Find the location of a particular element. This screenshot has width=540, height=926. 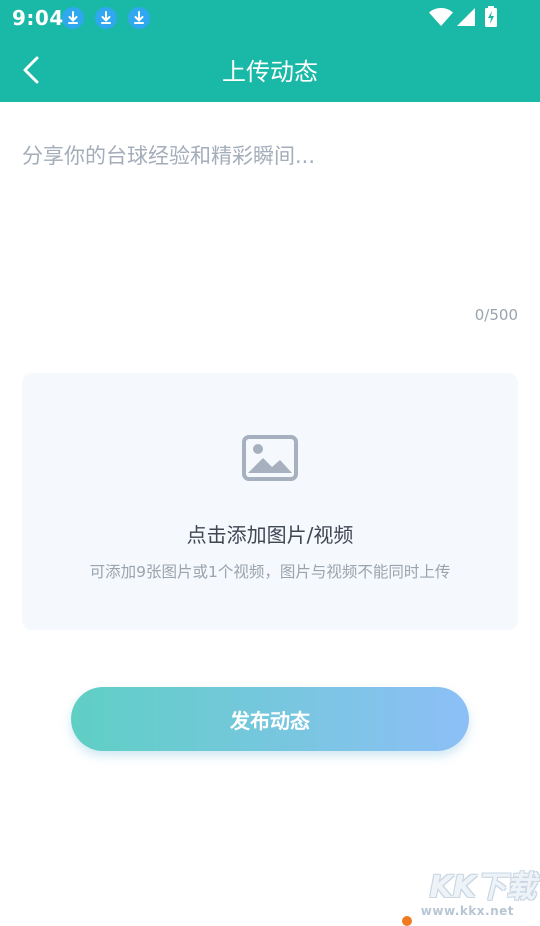

wifi-icon is located at coordinates (441, 19).